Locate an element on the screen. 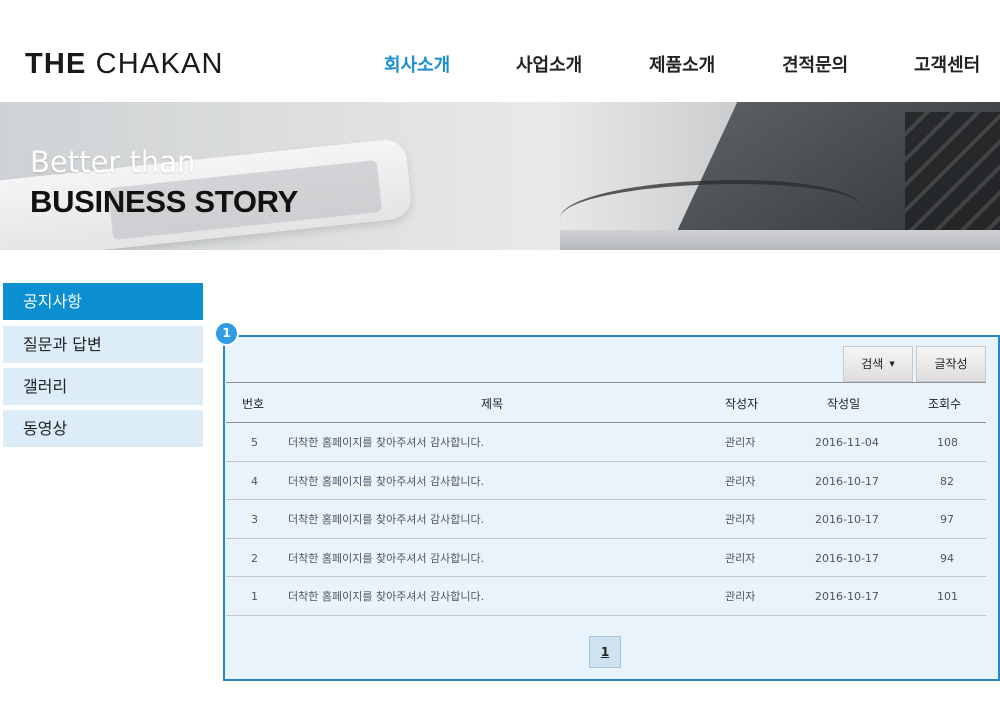 Image resolution: width=1000 pixels, height=705 pixels. table-top-border is located at coordinates (606, 382).